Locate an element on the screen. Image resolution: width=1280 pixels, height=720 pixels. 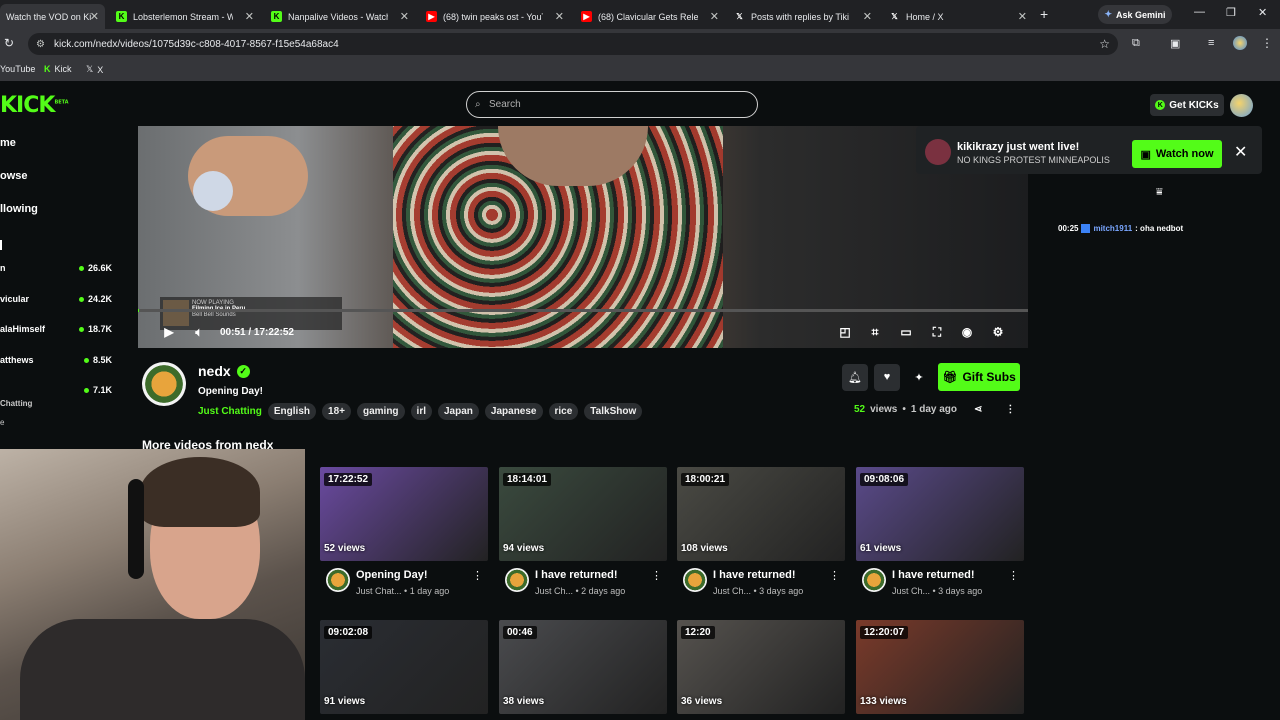
video-card: 12:20 36 views is located at coordinates (761, 667).